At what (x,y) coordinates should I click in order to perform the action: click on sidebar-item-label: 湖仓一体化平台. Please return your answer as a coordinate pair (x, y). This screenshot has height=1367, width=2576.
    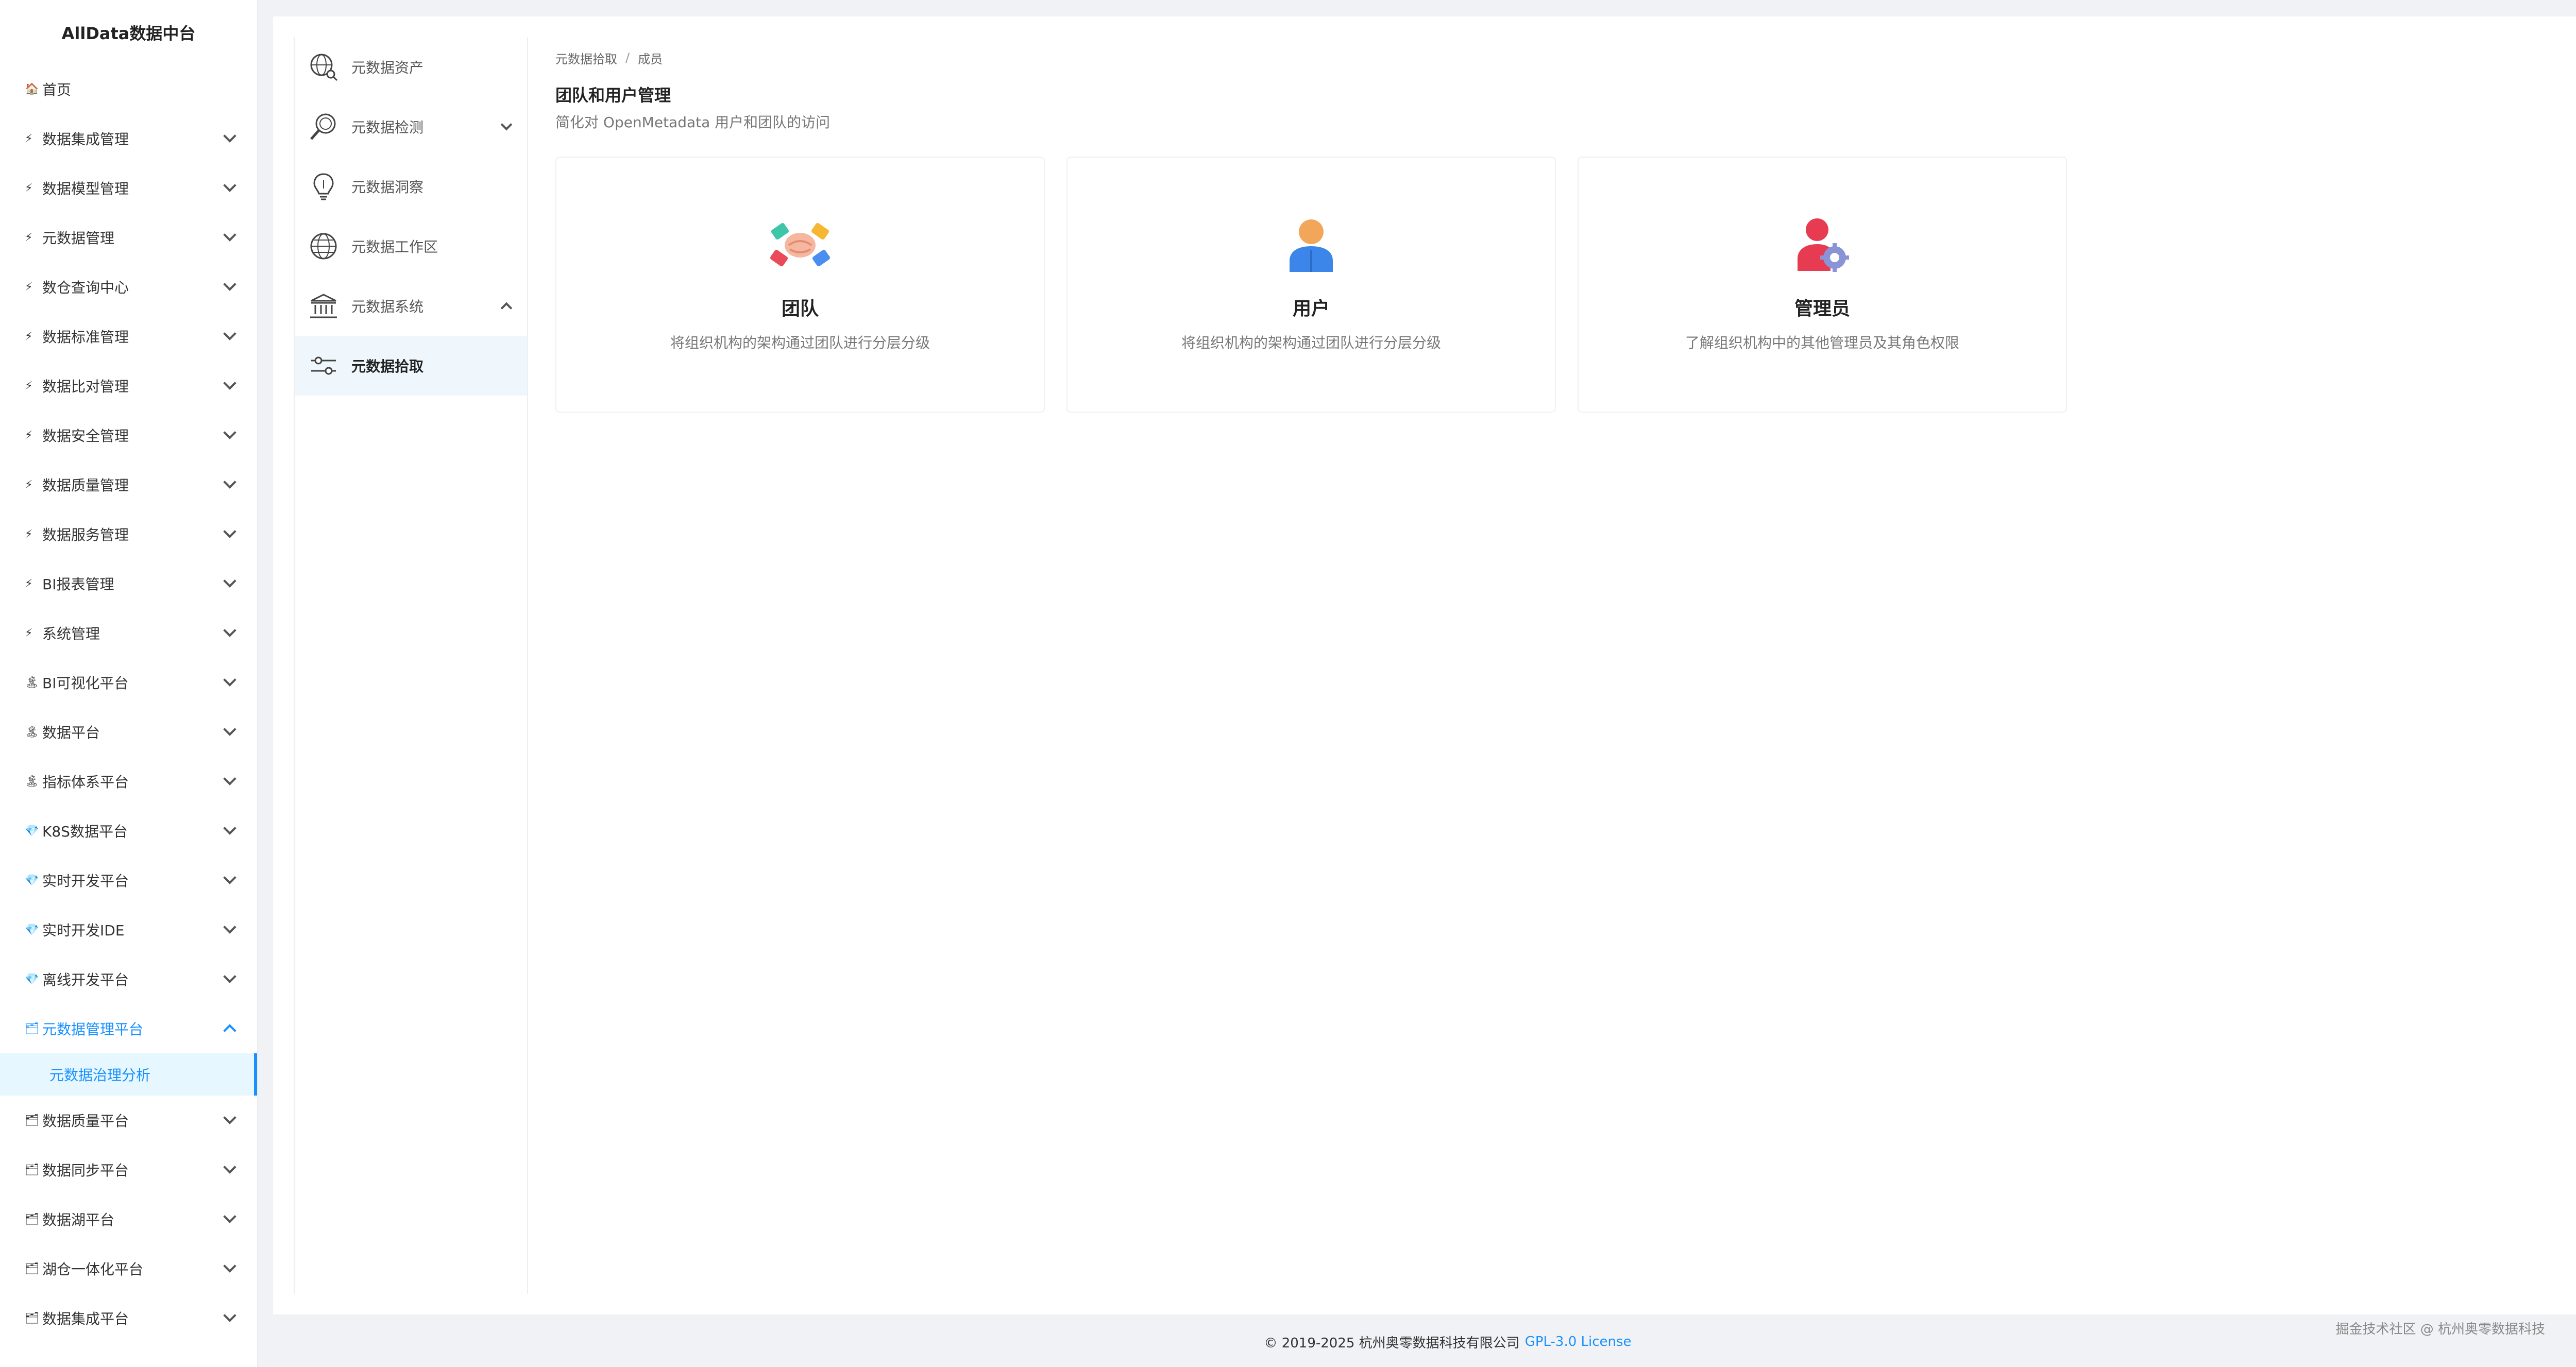
    Looking at the image, I should click on (93, 1269).